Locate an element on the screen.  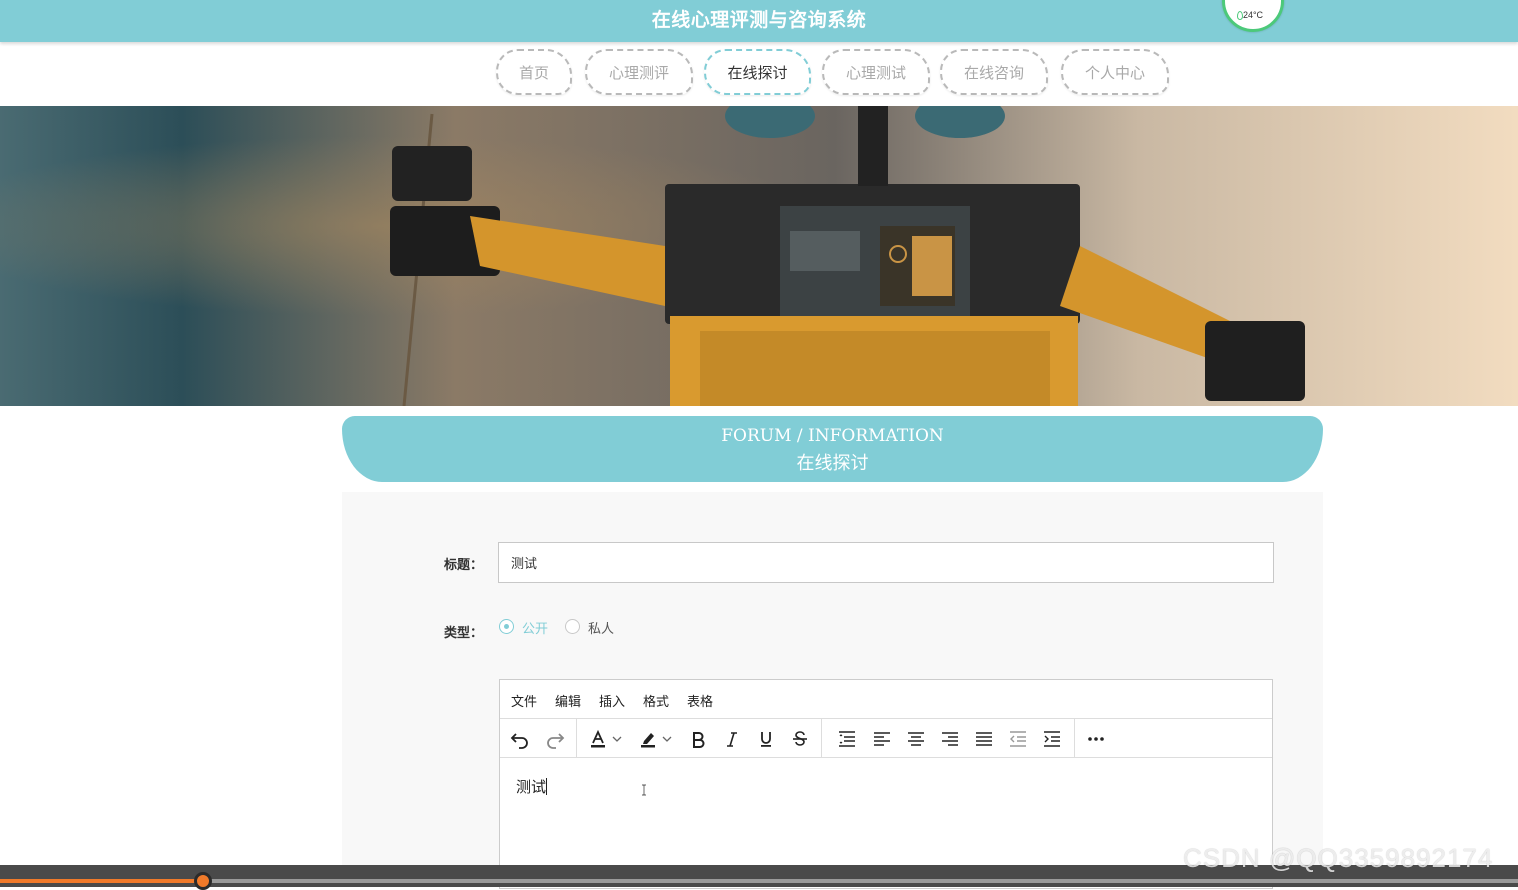
menu-format: 格式 is located at coordinates (656, 700).